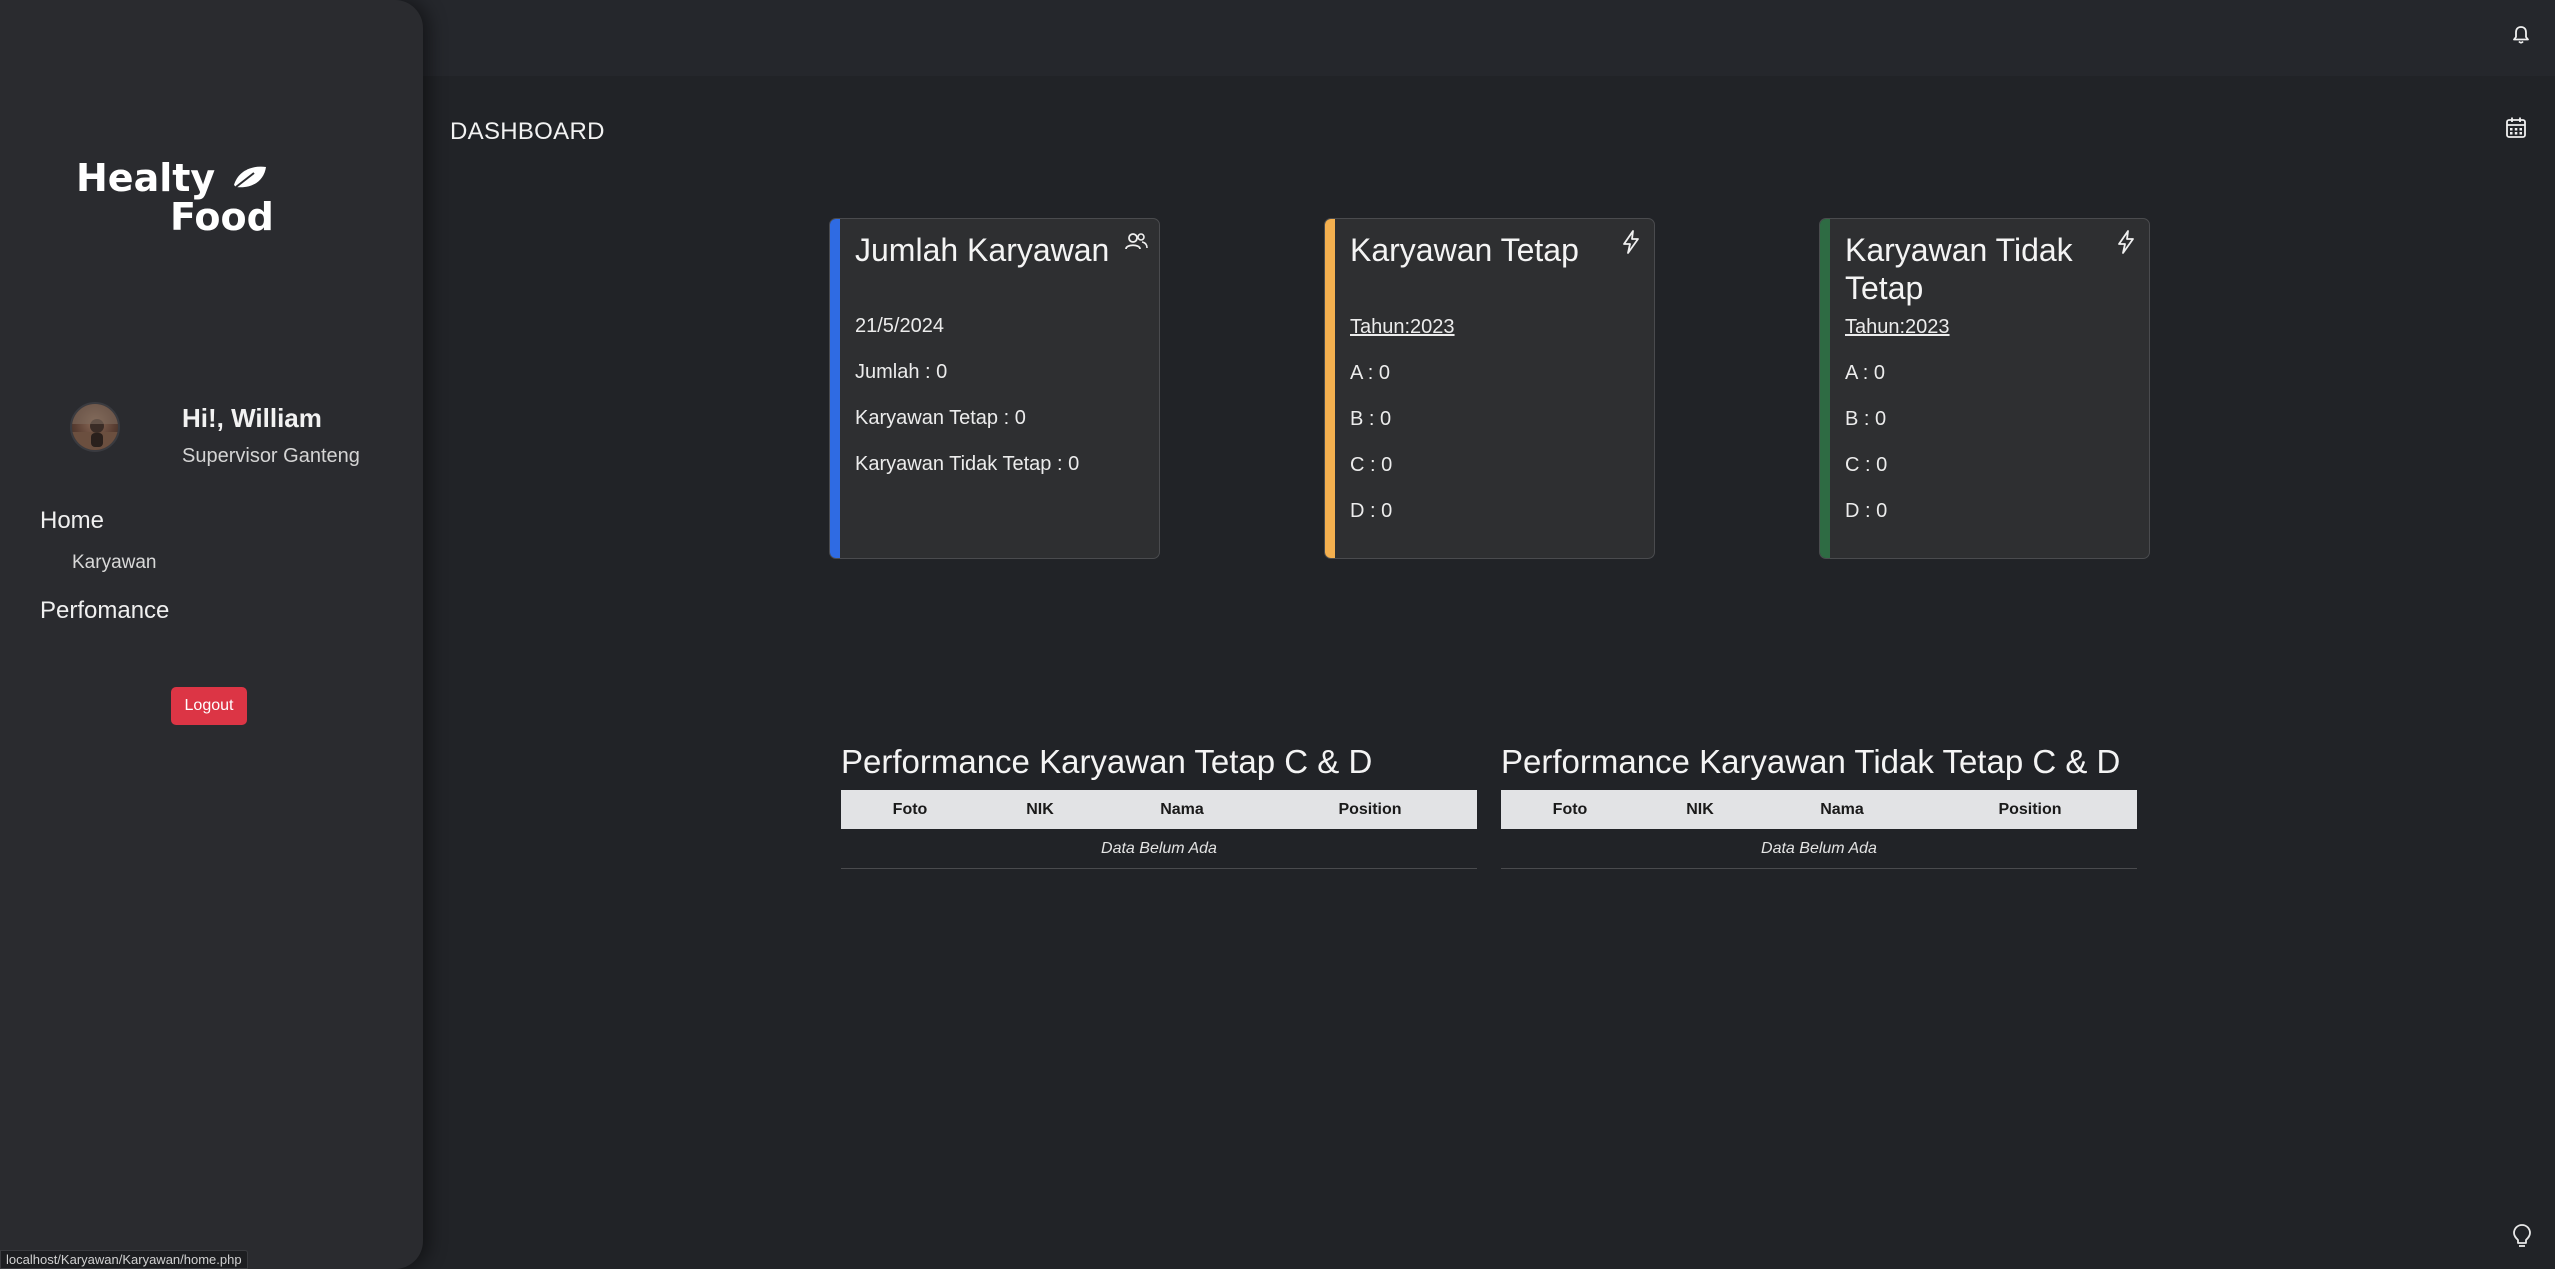  I want to click on calendar-icon, so click(2516, 128).